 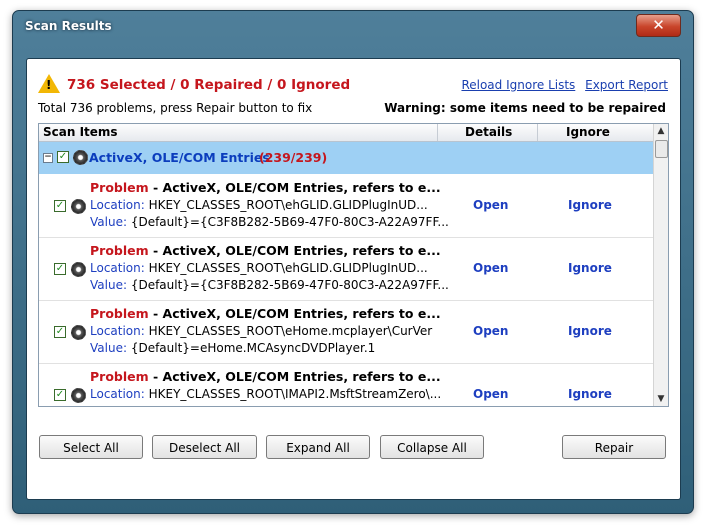 What do you see at coordinates (179, 157) in the screenshot?
I see `group-name: ActiveX, OLE/COM Entries` at bounding box center [179, 157].